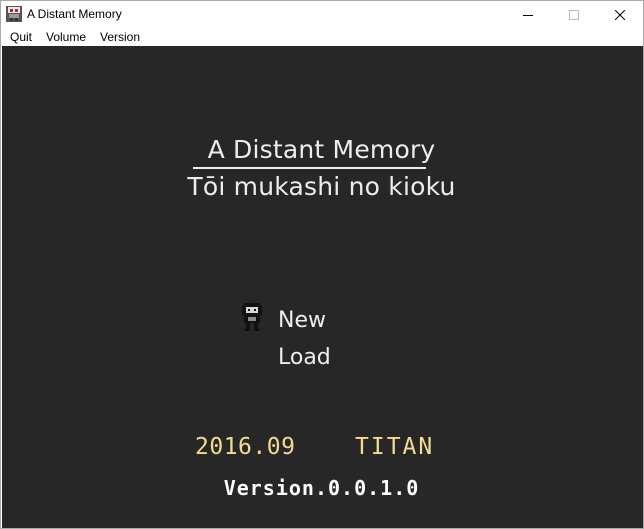 The width and height of the screenshot is (644, 529). I want to click on maximize-icon, so click(574, 15).